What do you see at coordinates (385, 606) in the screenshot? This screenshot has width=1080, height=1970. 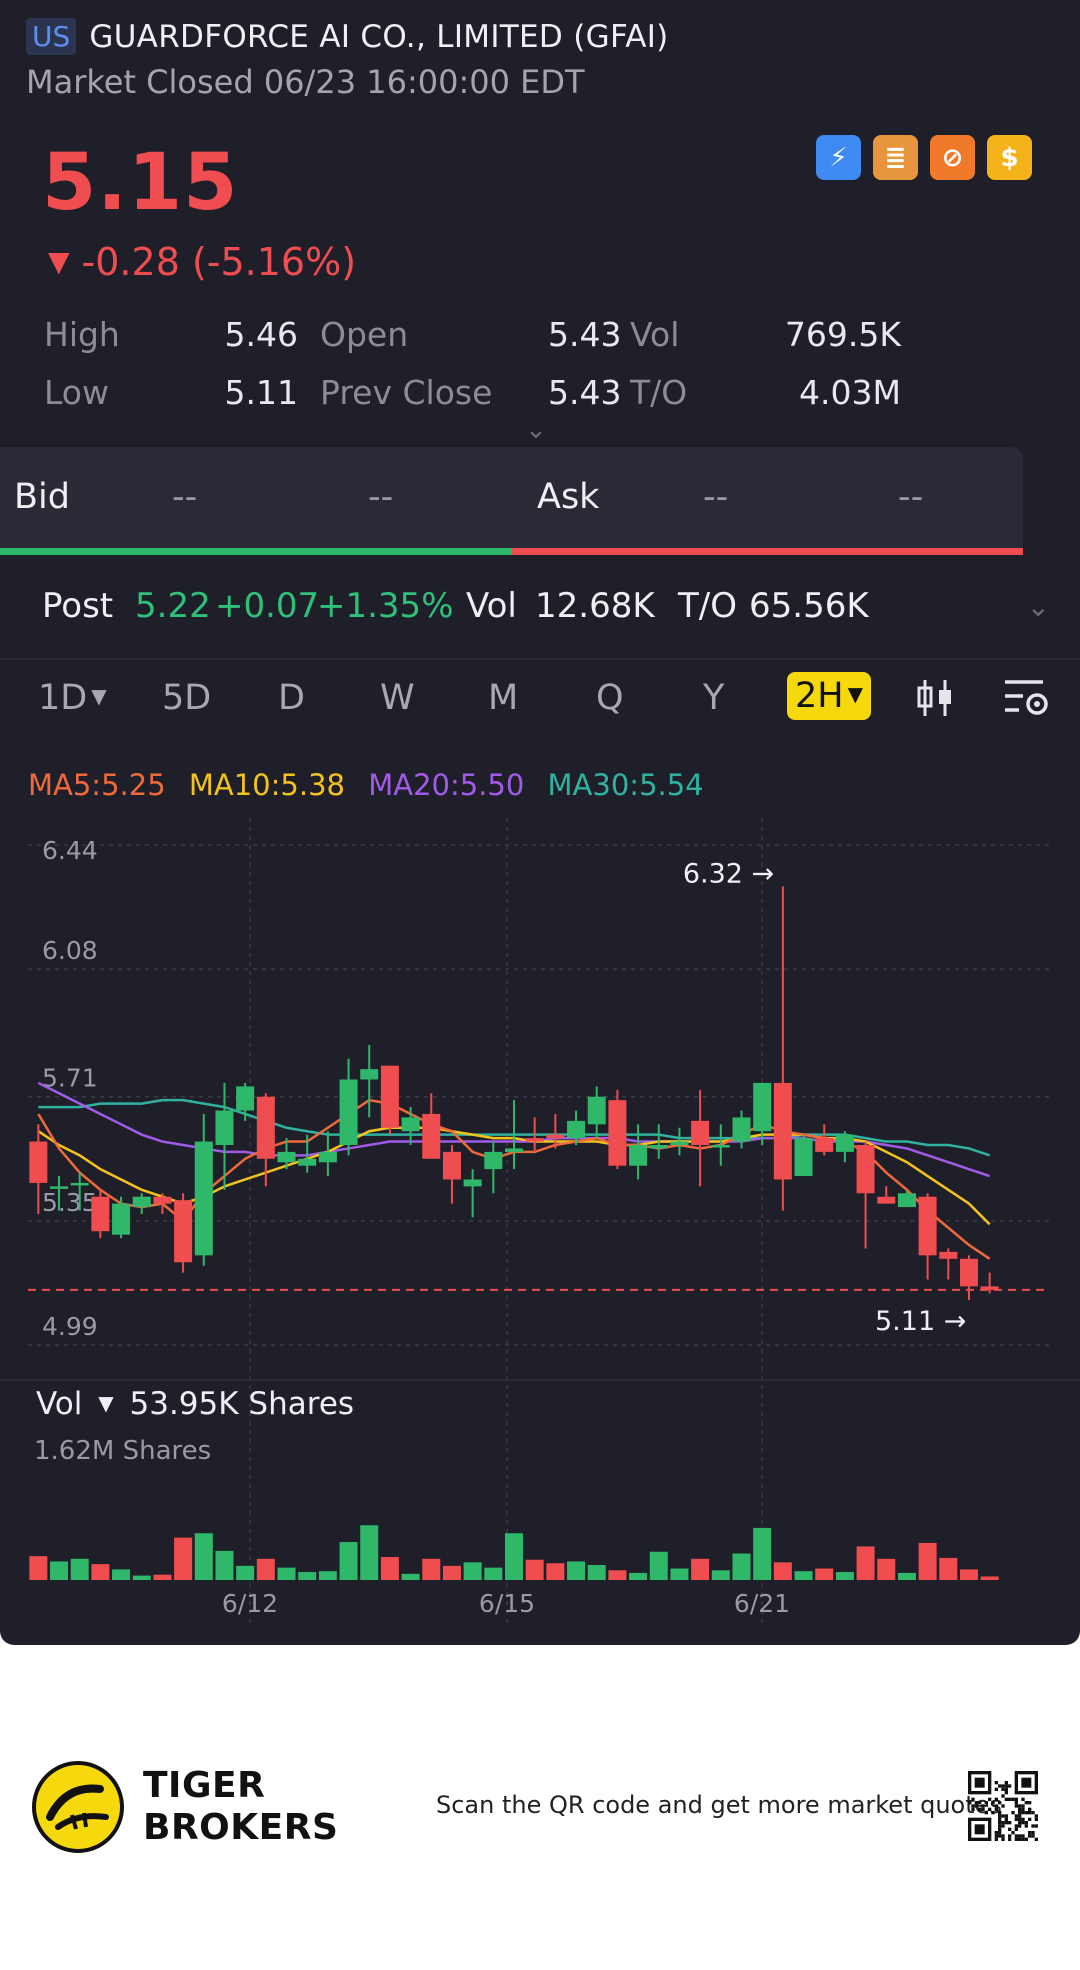 I see `post-change-pct: +1.35%` at bounding box center [385, 606].